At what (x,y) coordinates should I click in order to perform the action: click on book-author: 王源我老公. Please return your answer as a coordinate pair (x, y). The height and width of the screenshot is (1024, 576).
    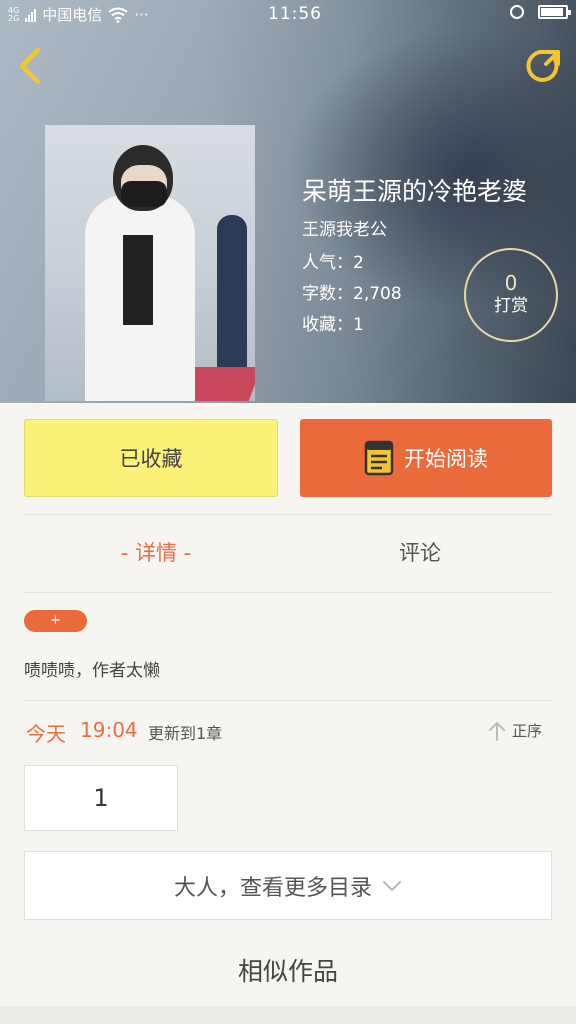
    Looking at the image, I should click on (344, 230).